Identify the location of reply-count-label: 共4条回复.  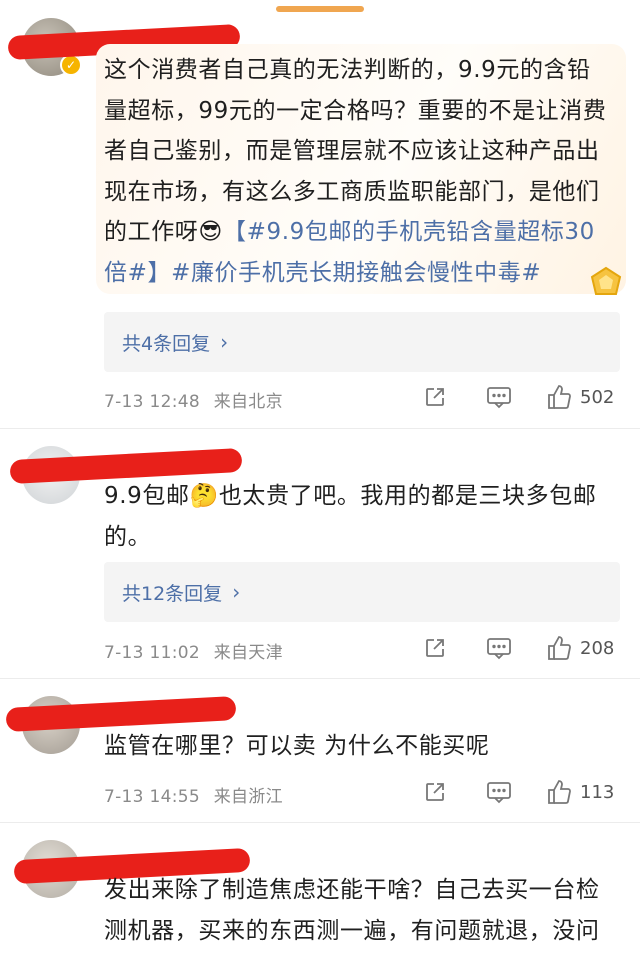
(166, 343).